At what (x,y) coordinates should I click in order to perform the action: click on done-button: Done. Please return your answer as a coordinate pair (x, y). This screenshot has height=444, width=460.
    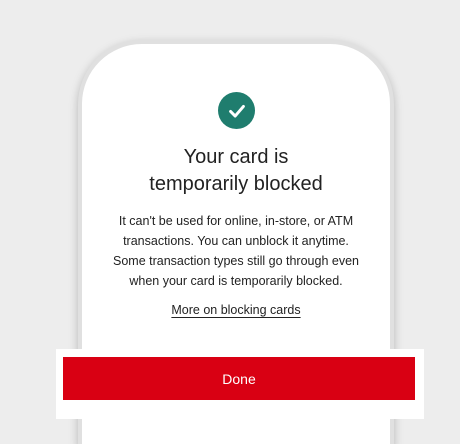
    Looking at the image, I should click on (239, 378).